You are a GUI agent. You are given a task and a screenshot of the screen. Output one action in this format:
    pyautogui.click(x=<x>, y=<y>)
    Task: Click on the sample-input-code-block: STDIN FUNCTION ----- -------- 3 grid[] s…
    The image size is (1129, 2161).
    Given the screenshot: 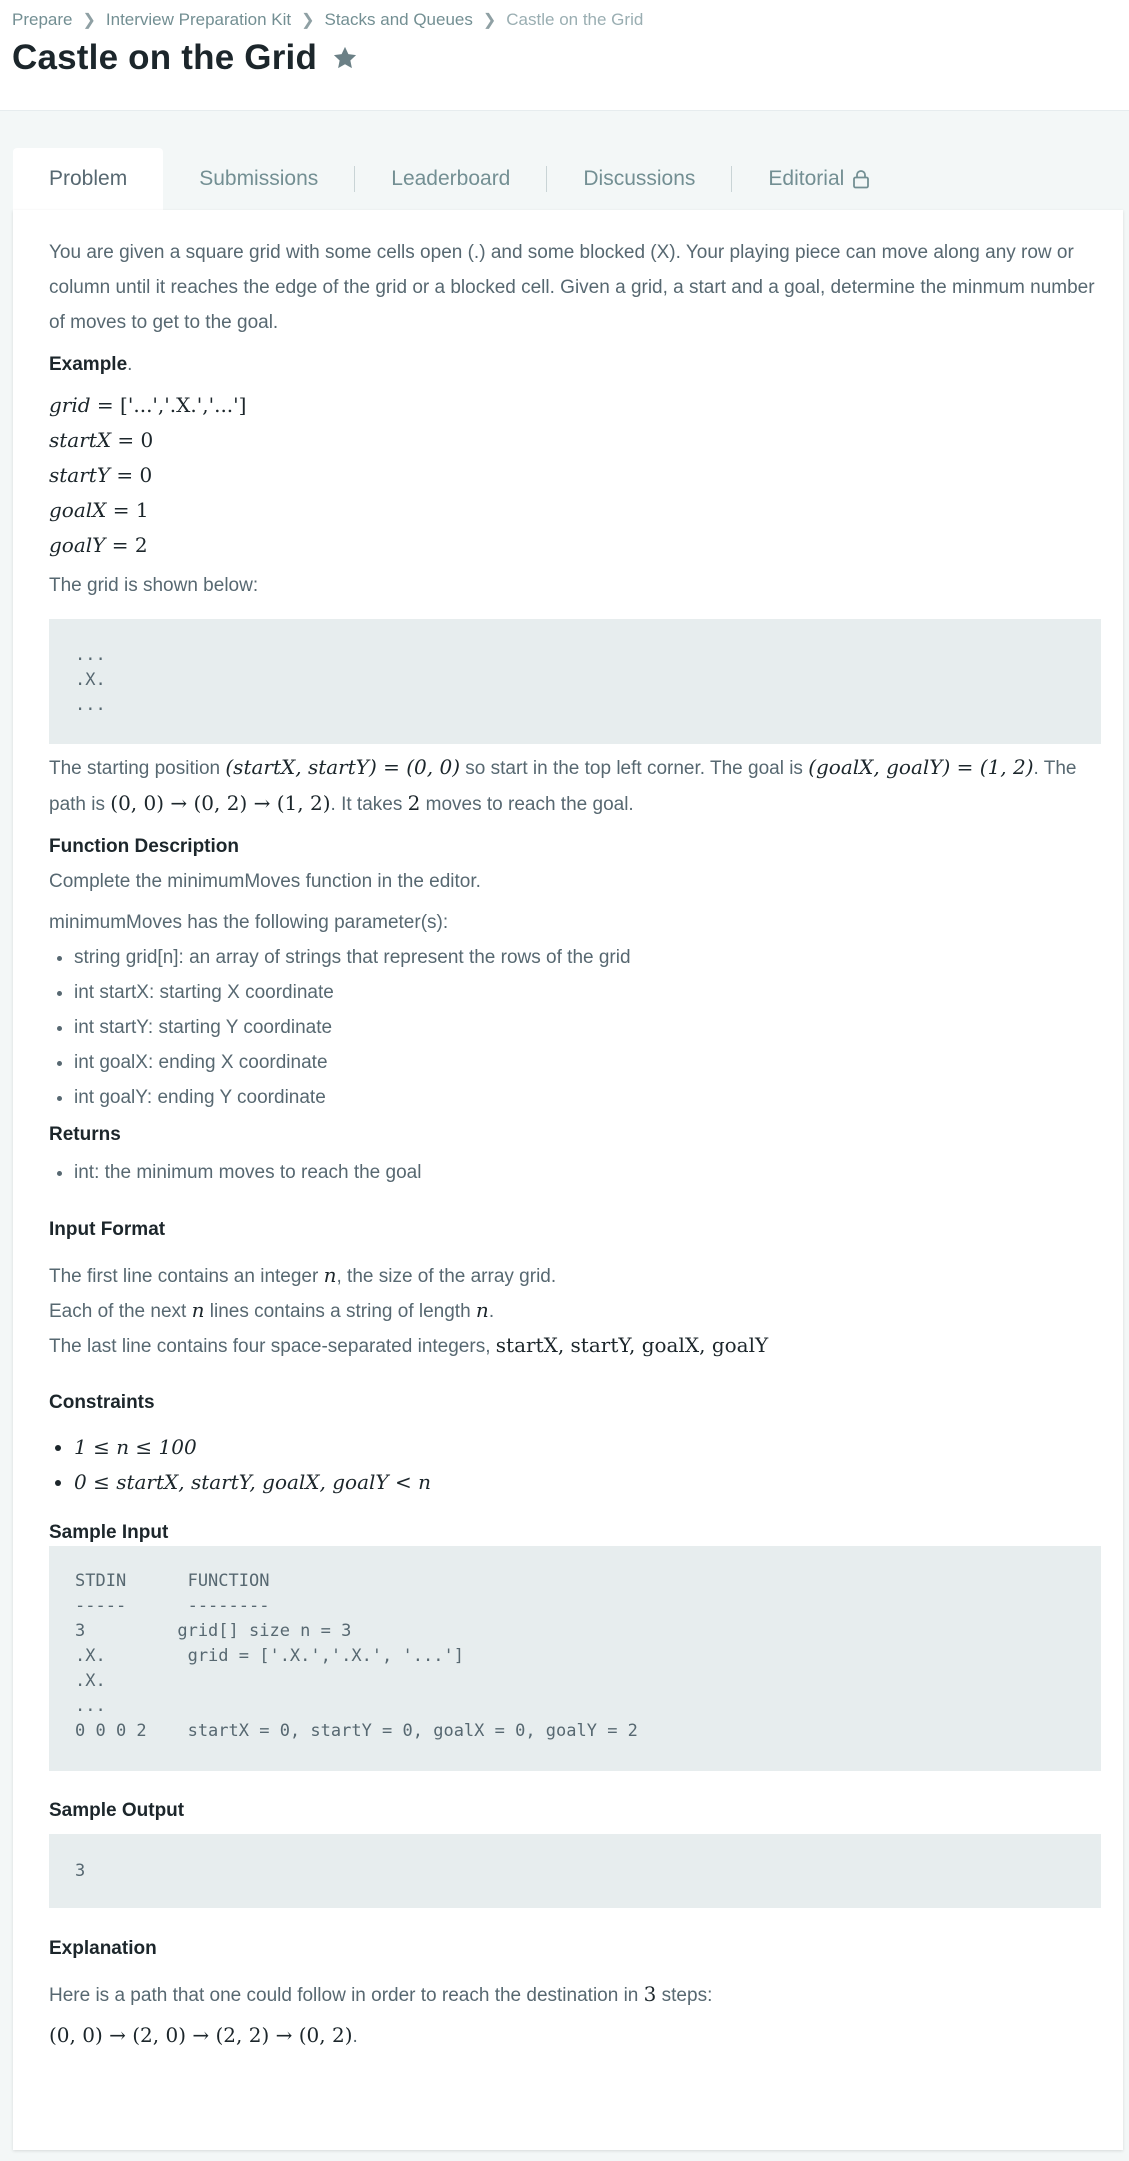 What is the action you would take?
    pyautogui.click(x=575, y=1658)
    